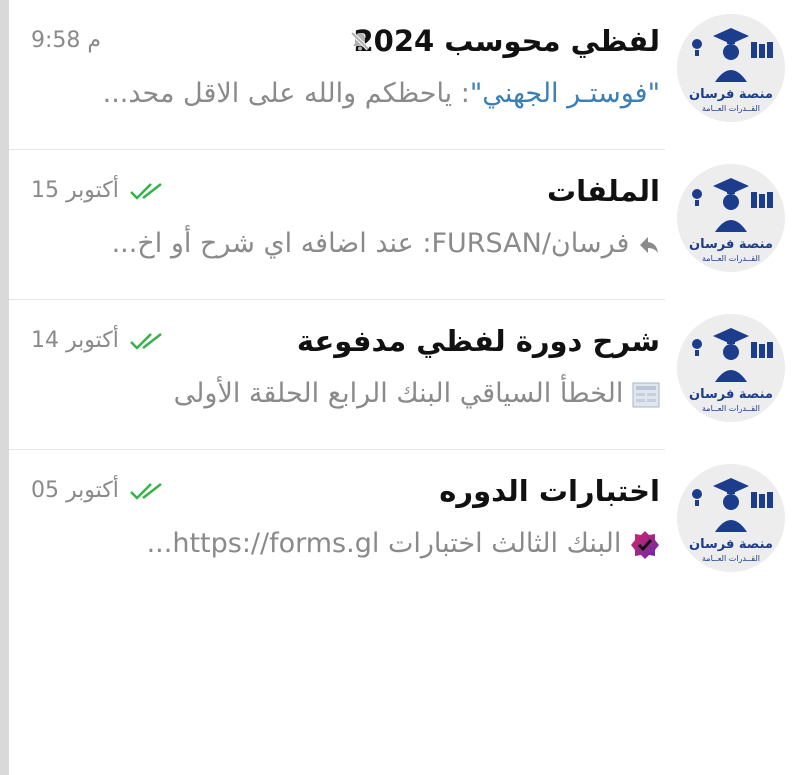 The width and height of the screenshot is (800, 775). I want to click on forward-icon, so click(649, 244).